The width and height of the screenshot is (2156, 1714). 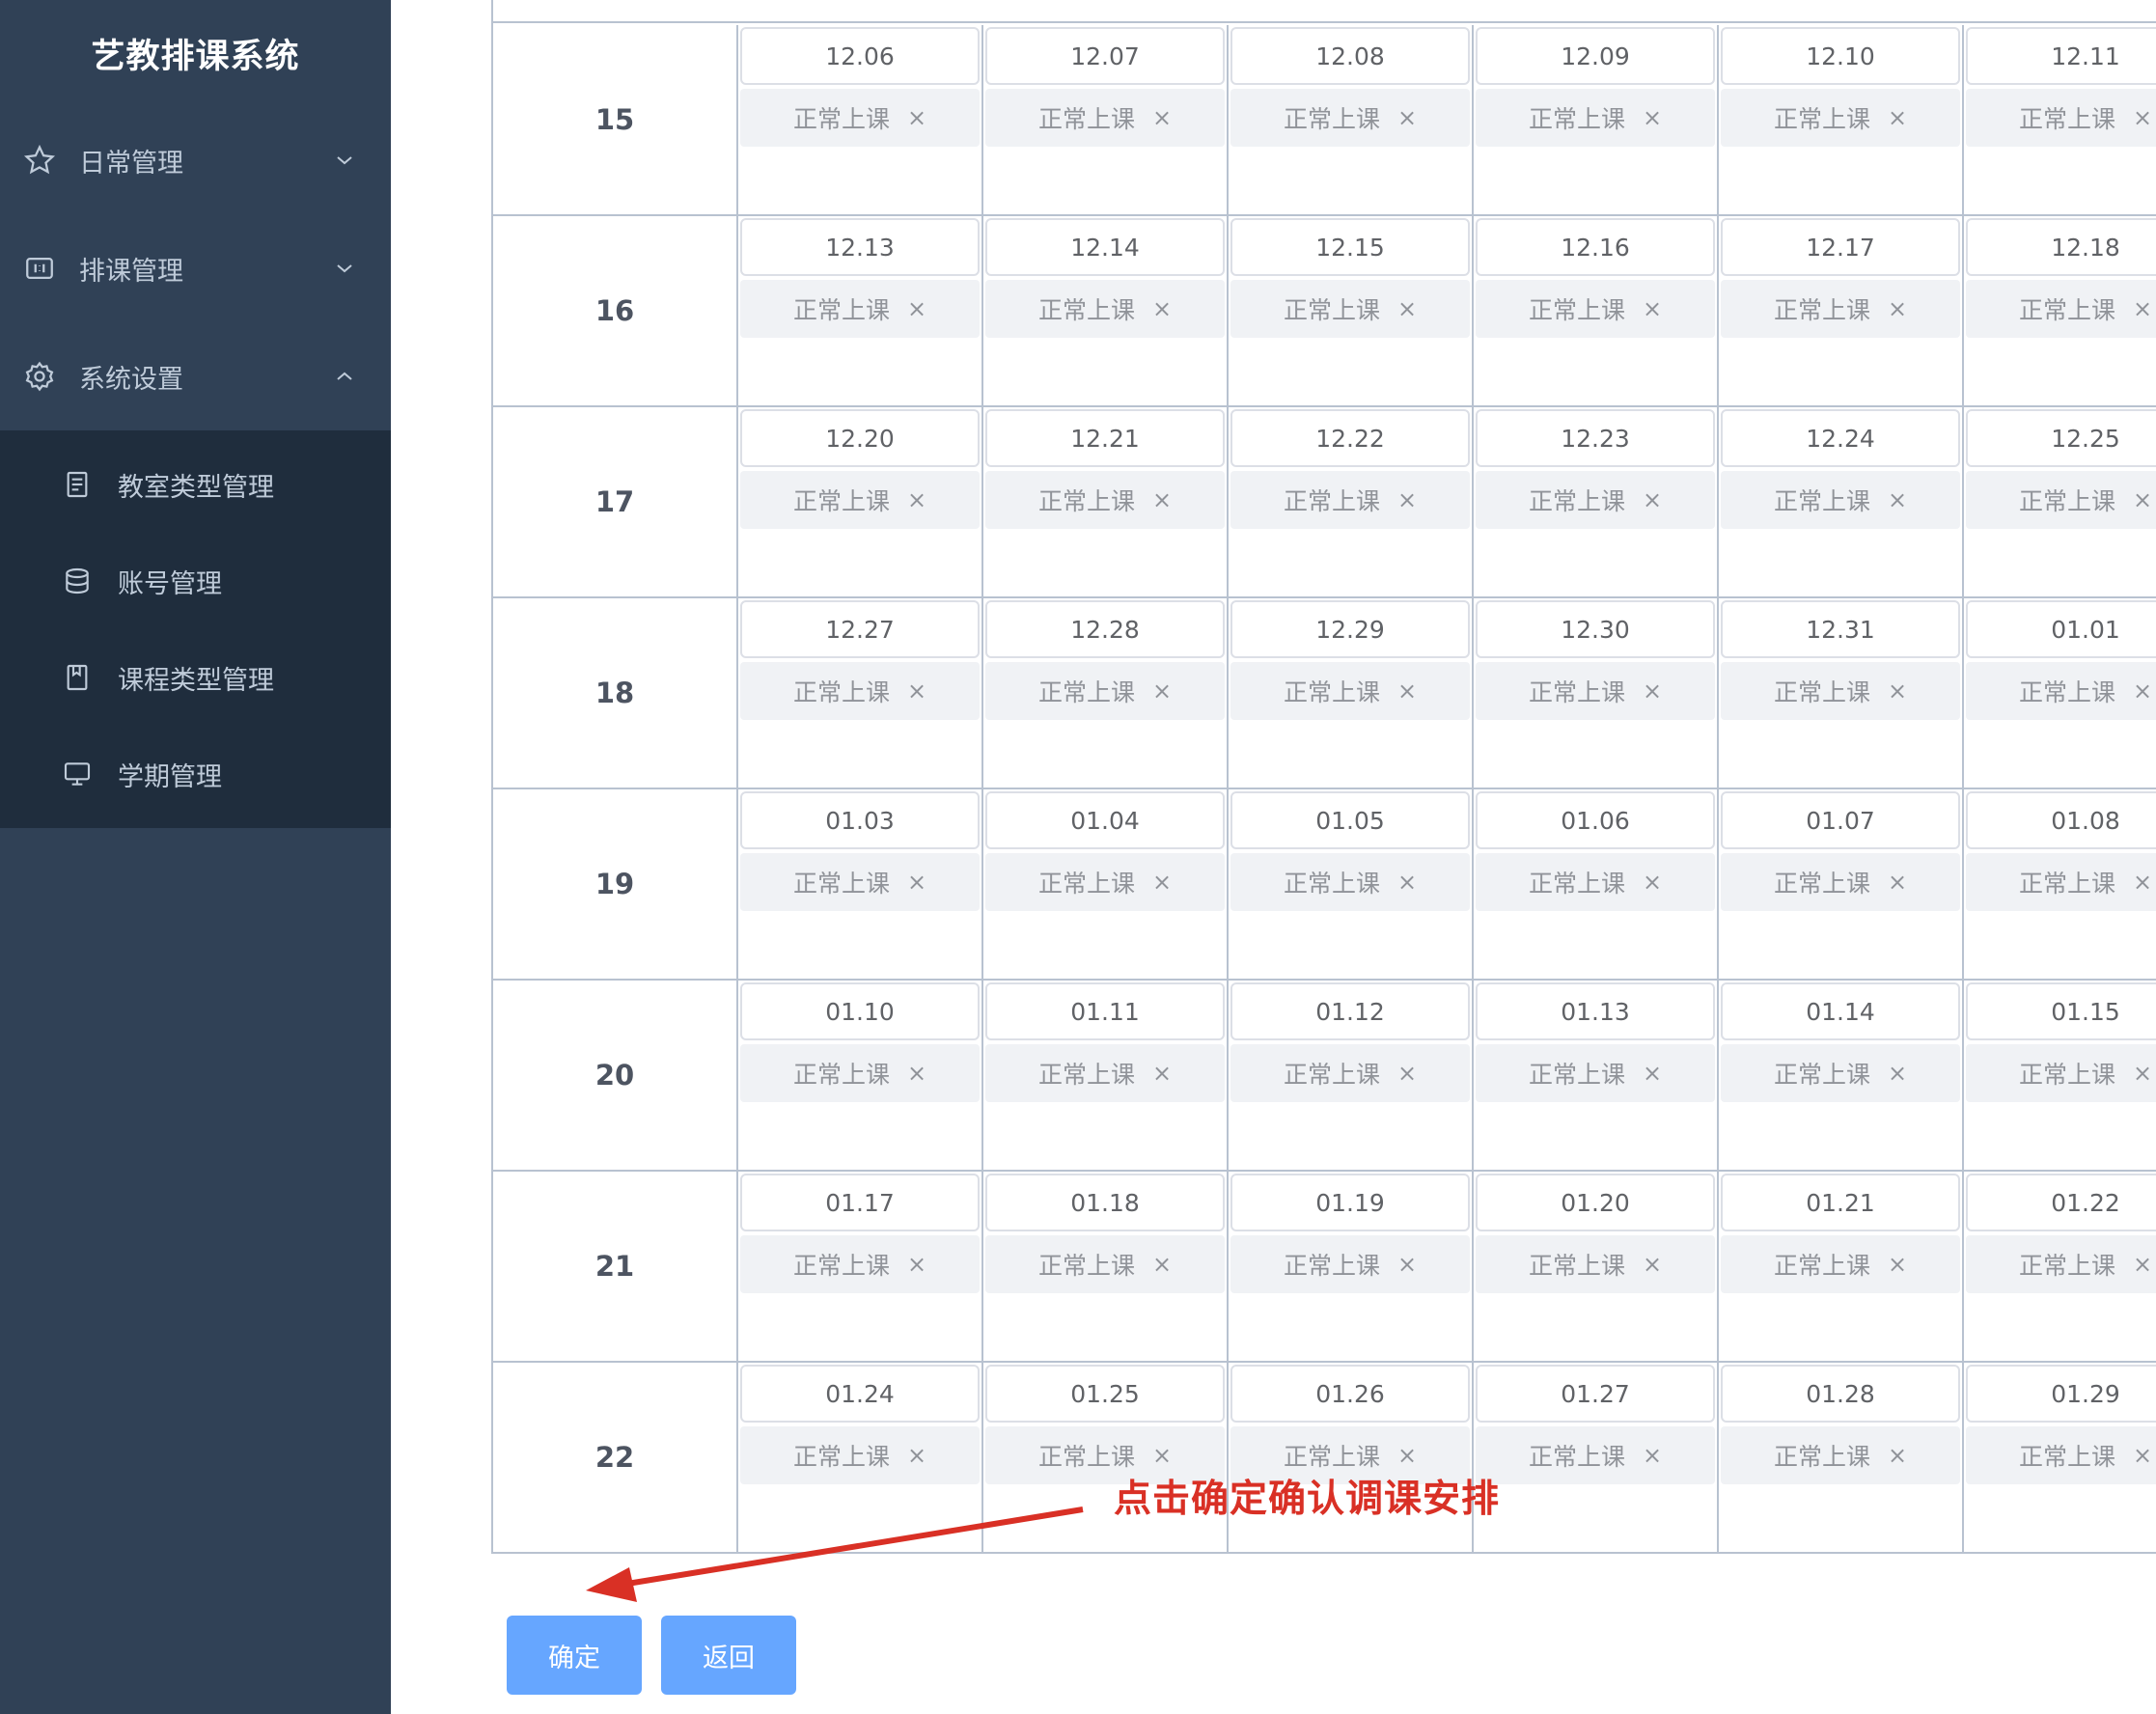 What do you see at coordinates (1105, 1202) in the screenshot?
I see `date-button: 01.18` at bounding box center [1105, 1202].